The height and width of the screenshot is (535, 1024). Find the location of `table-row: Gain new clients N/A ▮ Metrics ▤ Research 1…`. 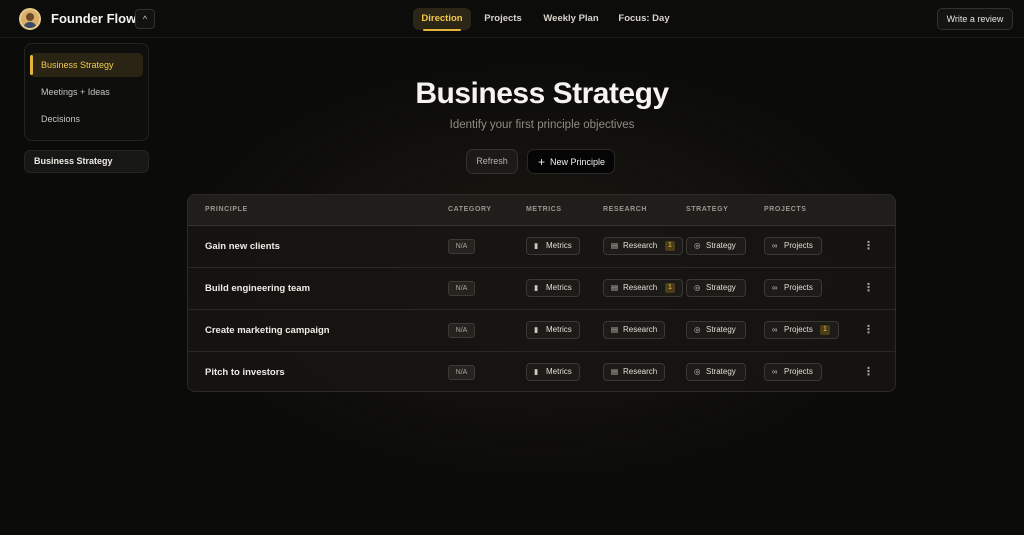

table-row: Gain new clients N/A ▮ Metrics ▤ Research 1… is located at coordinates (541, 247).